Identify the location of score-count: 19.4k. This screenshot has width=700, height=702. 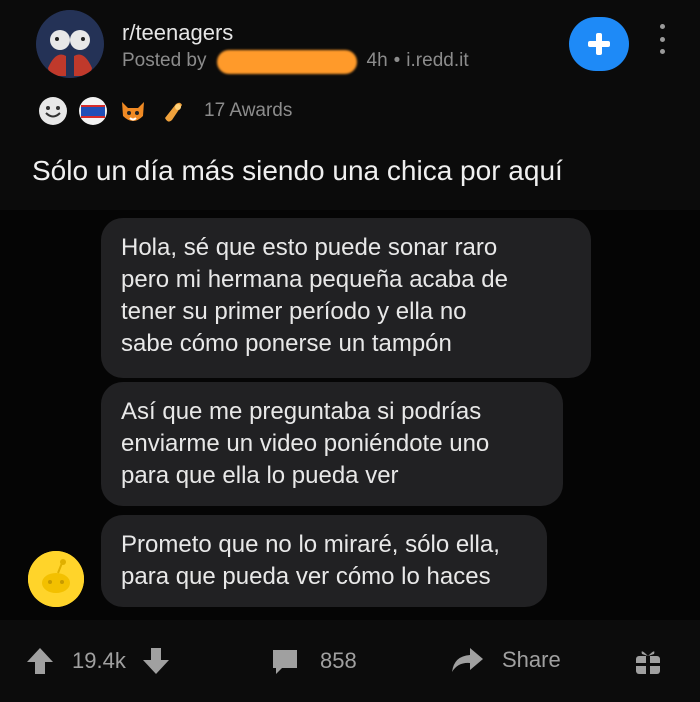
(99, 660).